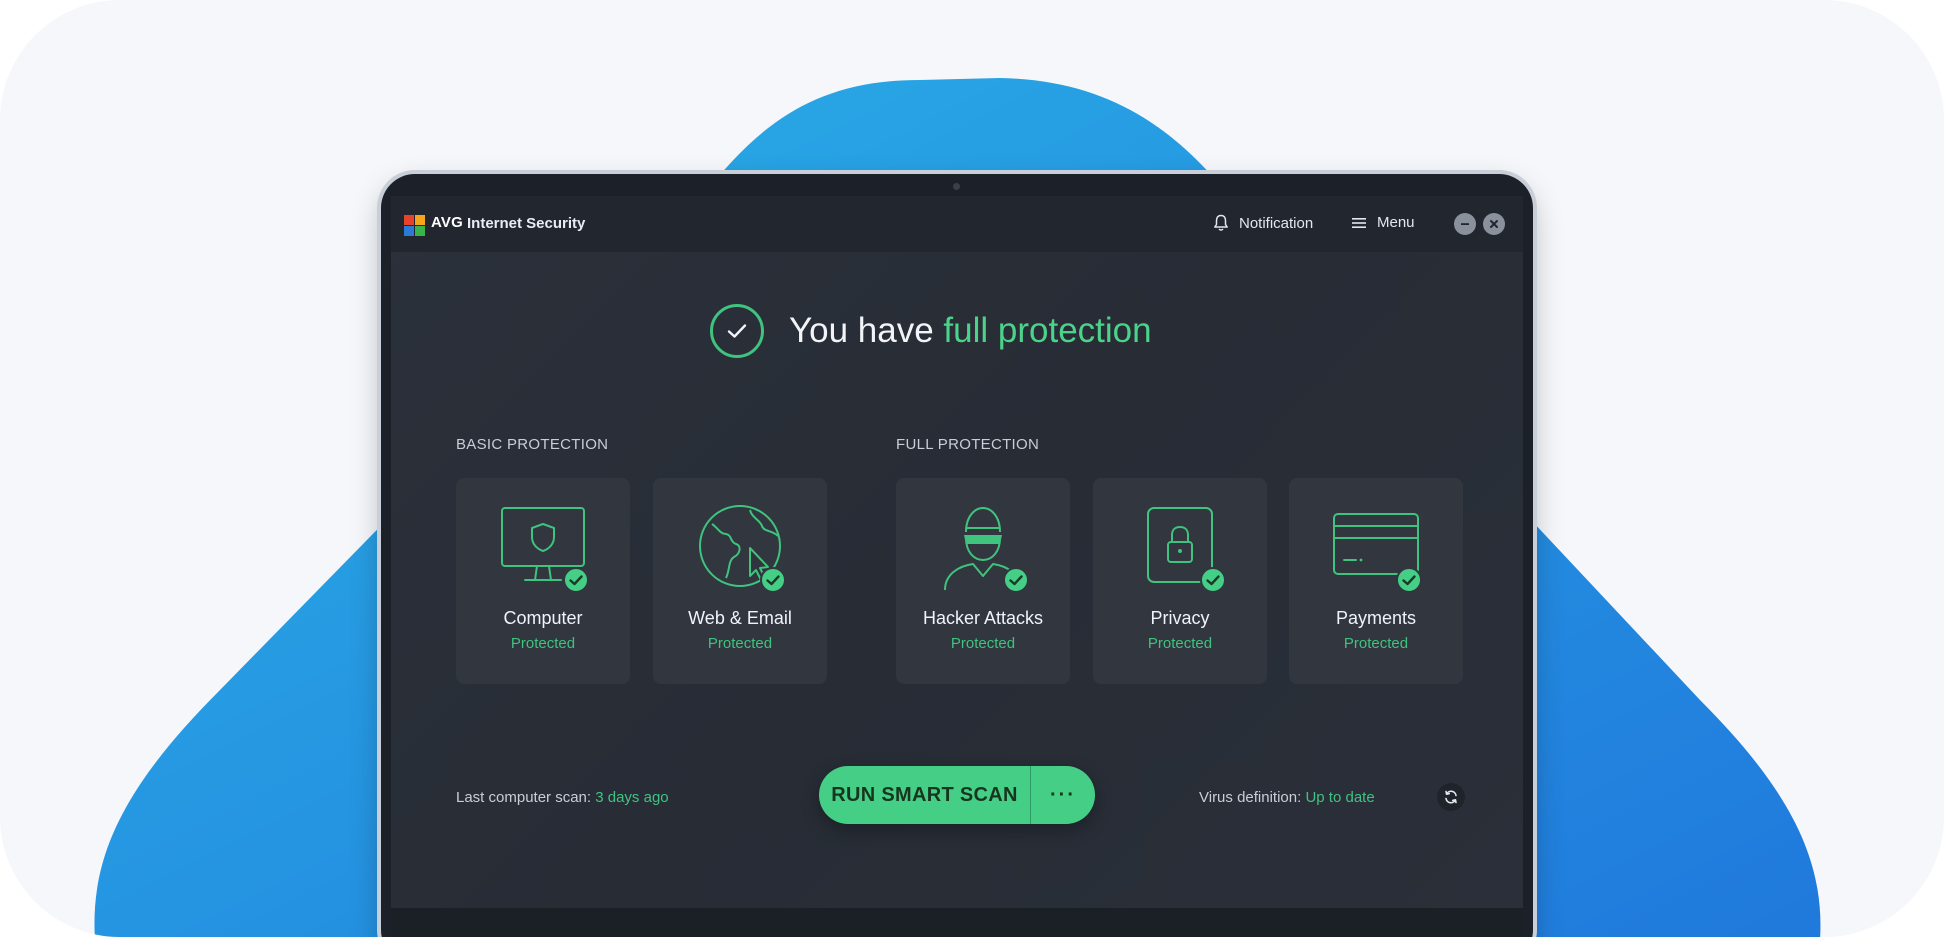 Image resolution: width=1944 pixels, height=937 pixels. What do you see at coordinates (968, 444) in the screenshot?
I see `full-protection-label: FULL PROTECTION` at bounding box center [968, 444].